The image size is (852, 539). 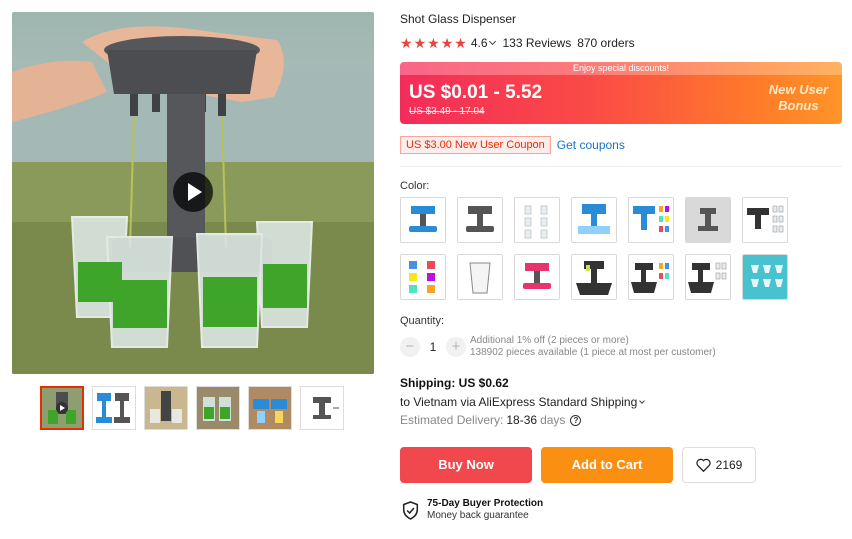 I want to click on heart-icon, so click(x=703, y=465).